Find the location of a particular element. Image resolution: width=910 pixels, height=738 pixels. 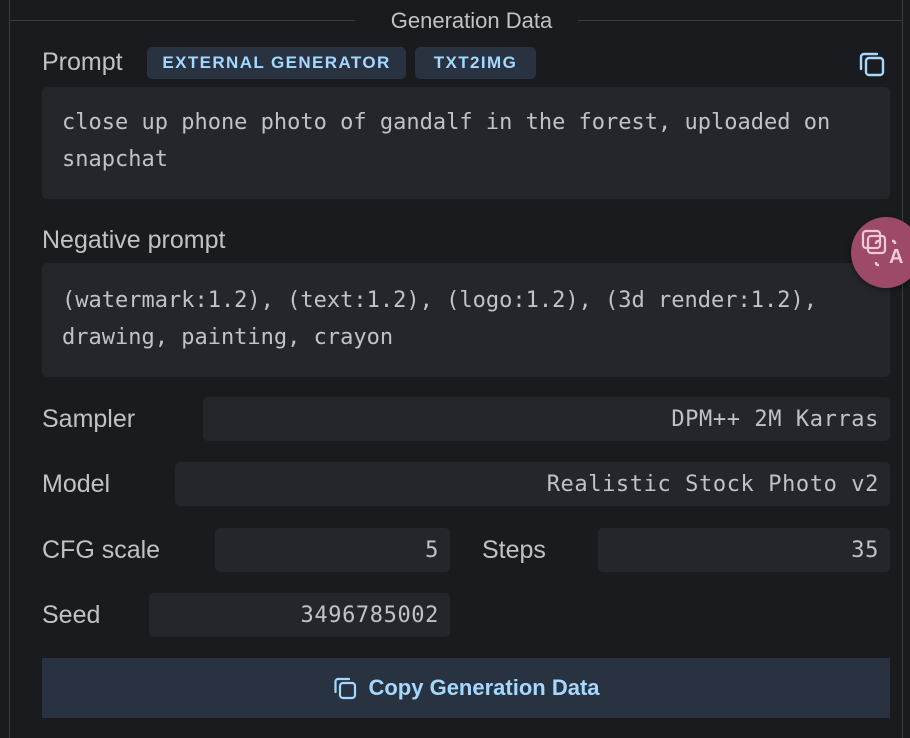

seed-label: Seed is located at coordinates (71, 615).